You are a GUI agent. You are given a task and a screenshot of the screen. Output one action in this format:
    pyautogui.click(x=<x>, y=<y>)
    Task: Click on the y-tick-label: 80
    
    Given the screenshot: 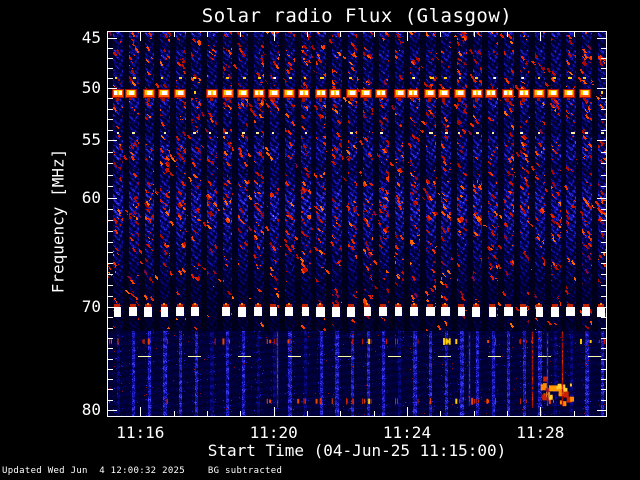 What is the action you would take?
    pyautogui.click(x=91, y=409)
    